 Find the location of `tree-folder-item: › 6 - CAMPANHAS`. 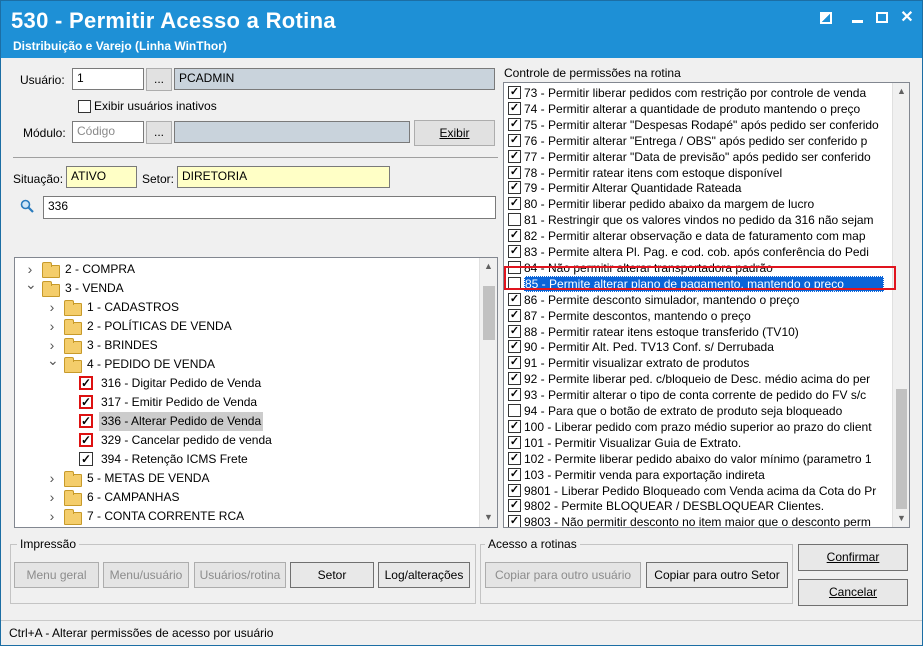

tree-folder-item: › 6 - CAMPANHAS is located at coordinates (246, 497).